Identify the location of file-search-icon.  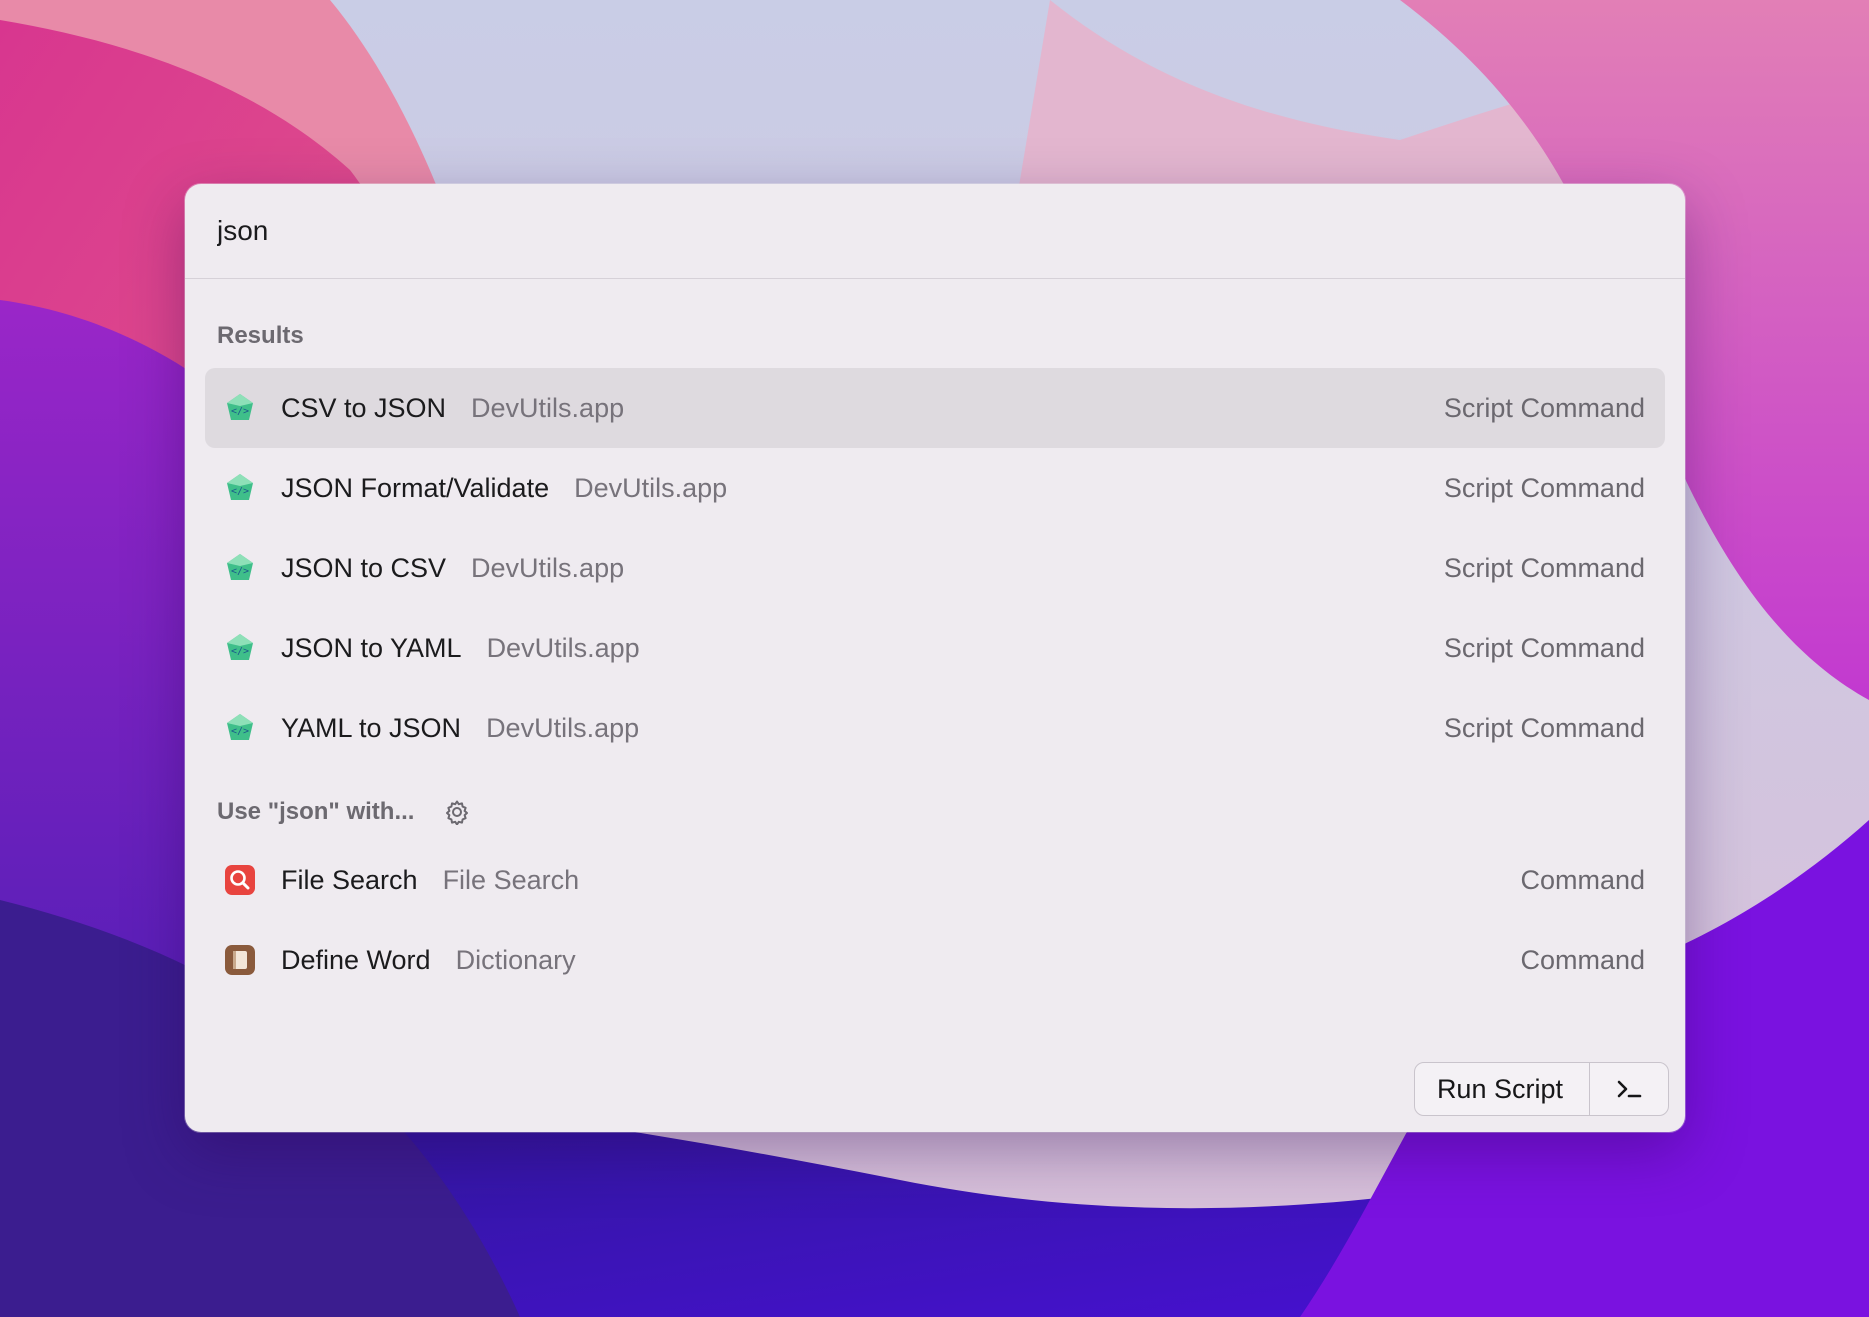
(240, 880).